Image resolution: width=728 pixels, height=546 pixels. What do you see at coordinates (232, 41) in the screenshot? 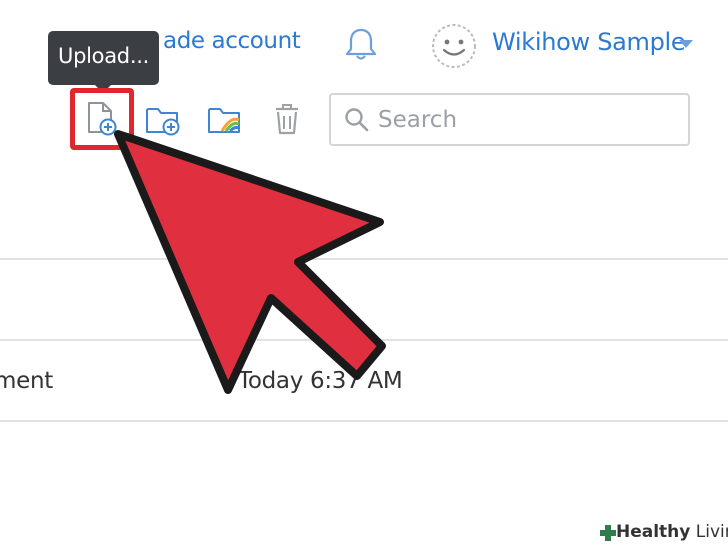
I see `upgrade-account-link: ade account` at bounding box center [232, 41].